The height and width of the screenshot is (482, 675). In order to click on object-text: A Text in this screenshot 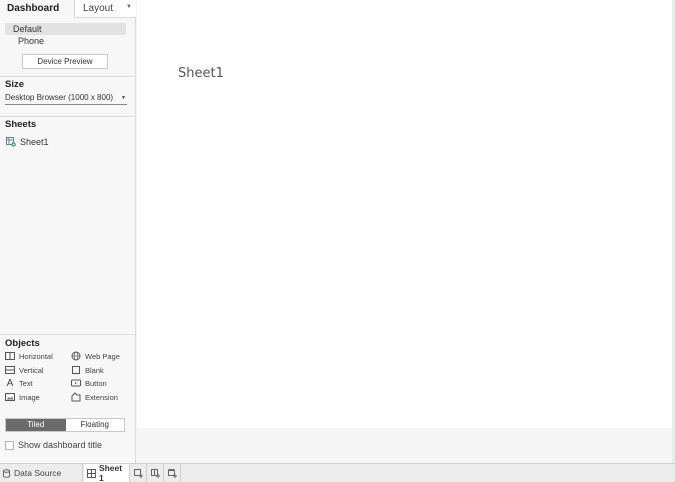, I will do `click(19, 383)`.